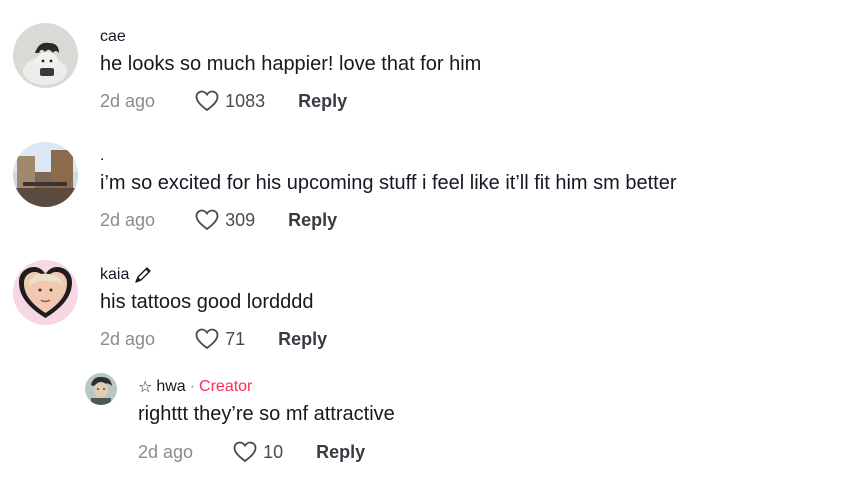 This screenshot has width=845, height=495. Describe the element at coordinates (235, 338) in the screenshot. I see `like-count: 71` at that location.